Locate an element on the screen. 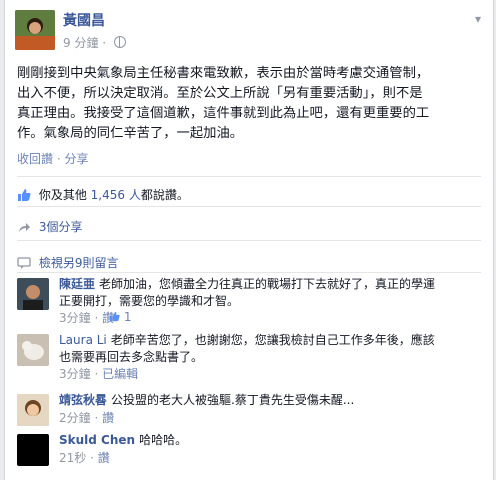 The height and width of the screenshot is (480, 496). post-meta: 9 分鐘 · is located at coordinates (94, 42).